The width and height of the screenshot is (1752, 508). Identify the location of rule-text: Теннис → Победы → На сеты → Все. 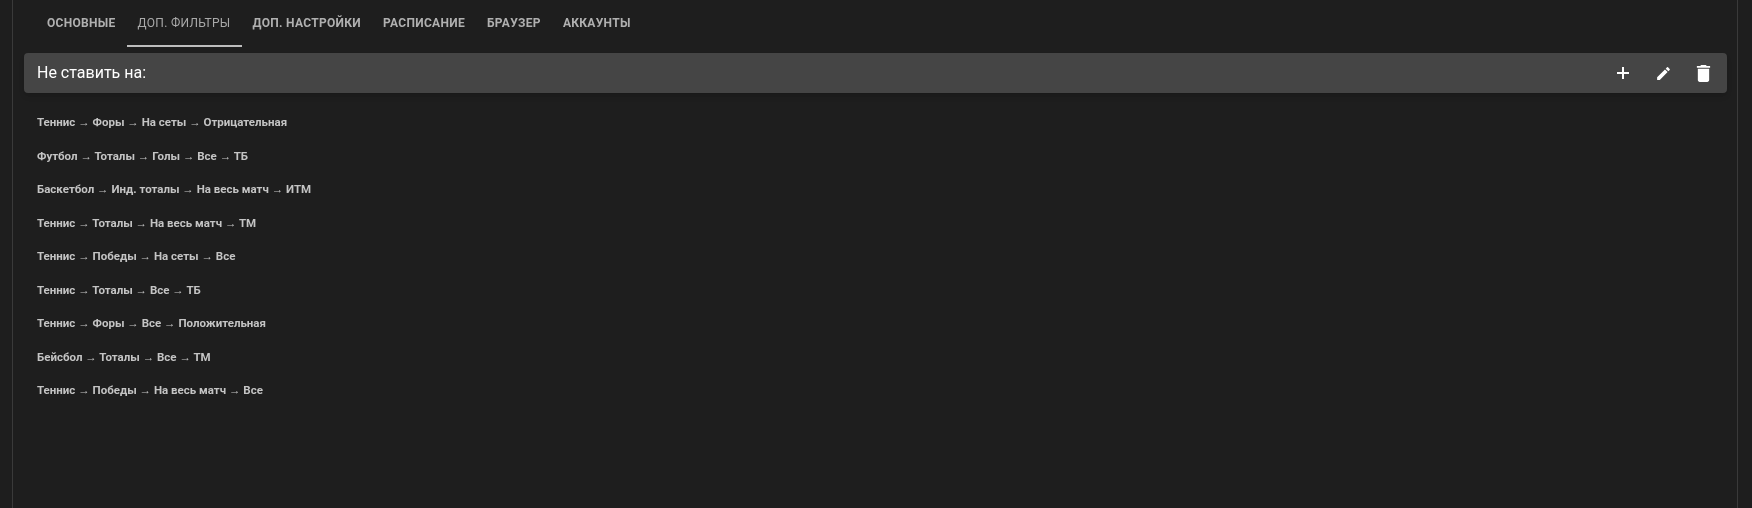
(136, 257).